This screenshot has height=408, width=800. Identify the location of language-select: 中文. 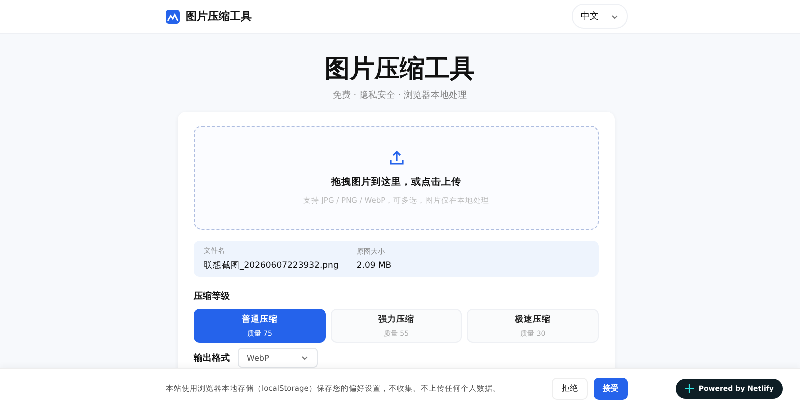
(600, 16).